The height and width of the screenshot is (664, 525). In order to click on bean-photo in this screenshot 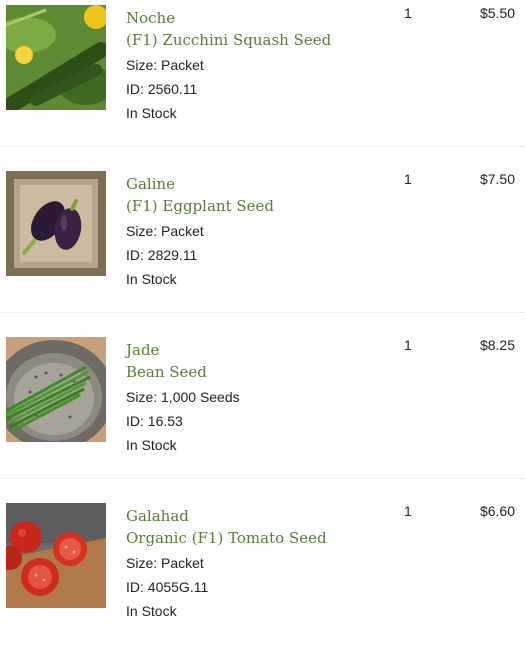, I will do `click(56, 389)`.